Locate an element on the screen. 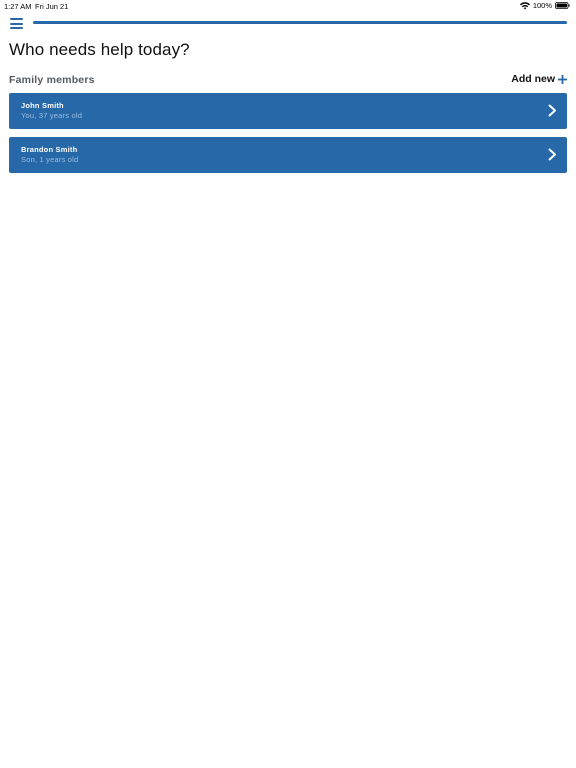 Image resolution: width=576 pixels, height=768 pixels. member-detail: You, 37 years old is located at coordinates (52, 115).